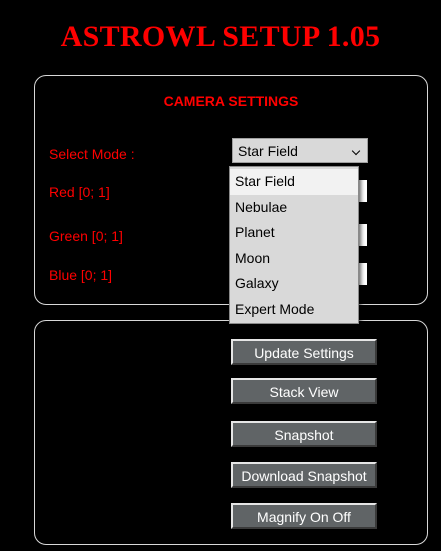 This screenshot has height=551, width=441. I want to click on mode-option-expert-mode: Expert Mode, so click(294, 310).